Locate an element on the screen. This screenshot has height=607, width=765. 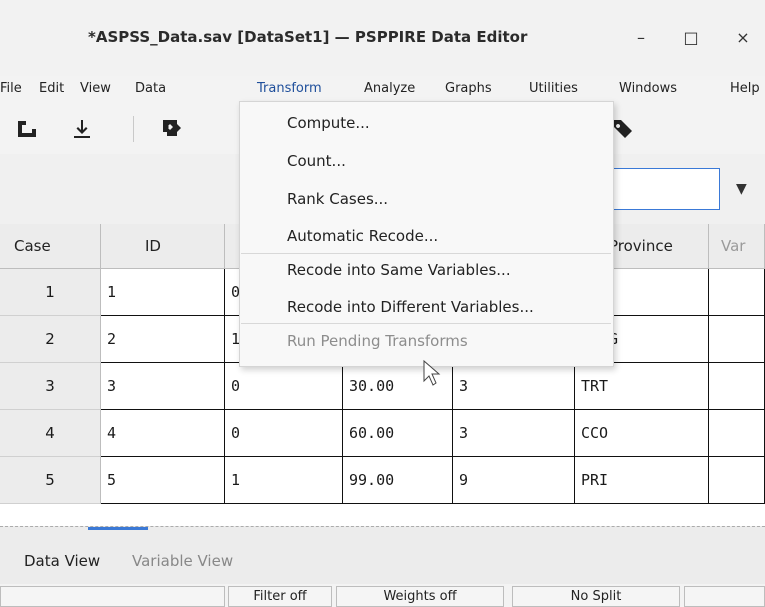
variable-combo is located at coordinates (659, 189).